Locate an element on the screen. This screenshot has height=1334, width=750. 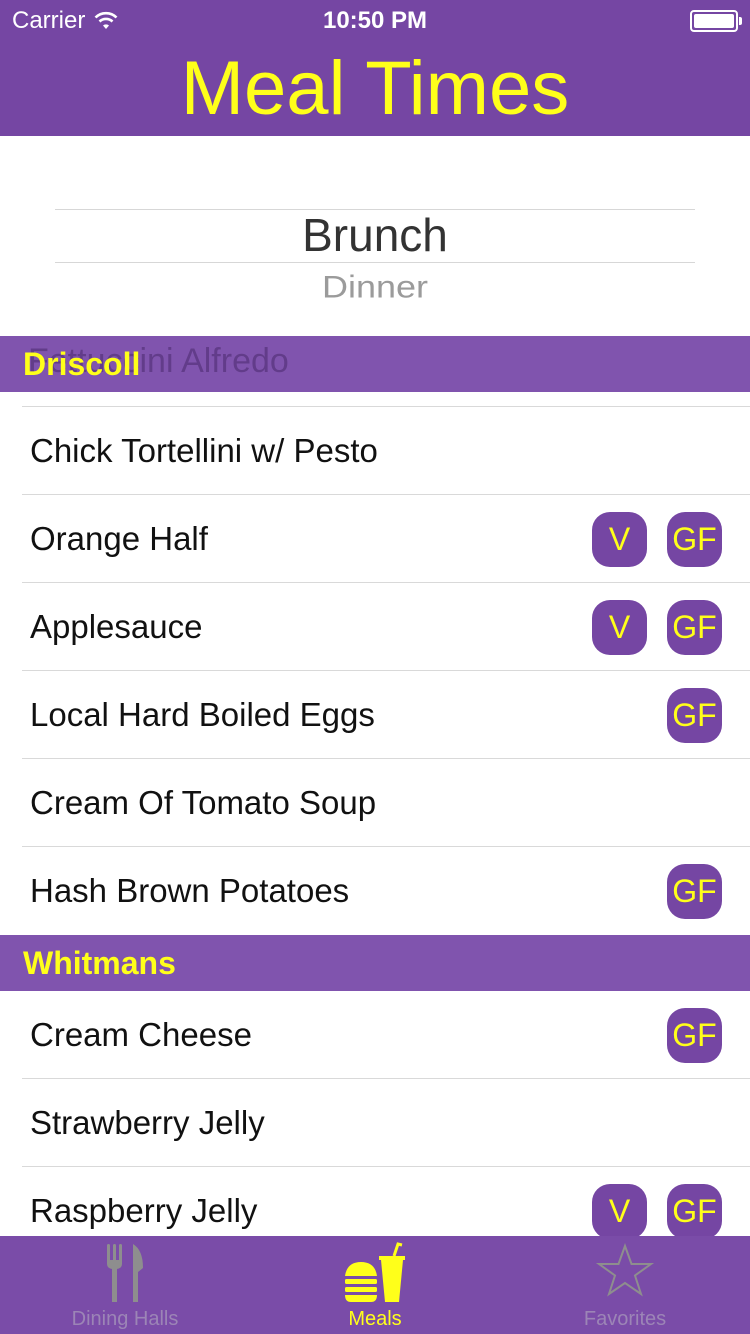
item-name: Strawberry Jelly is located at coordinates (147, 1122).